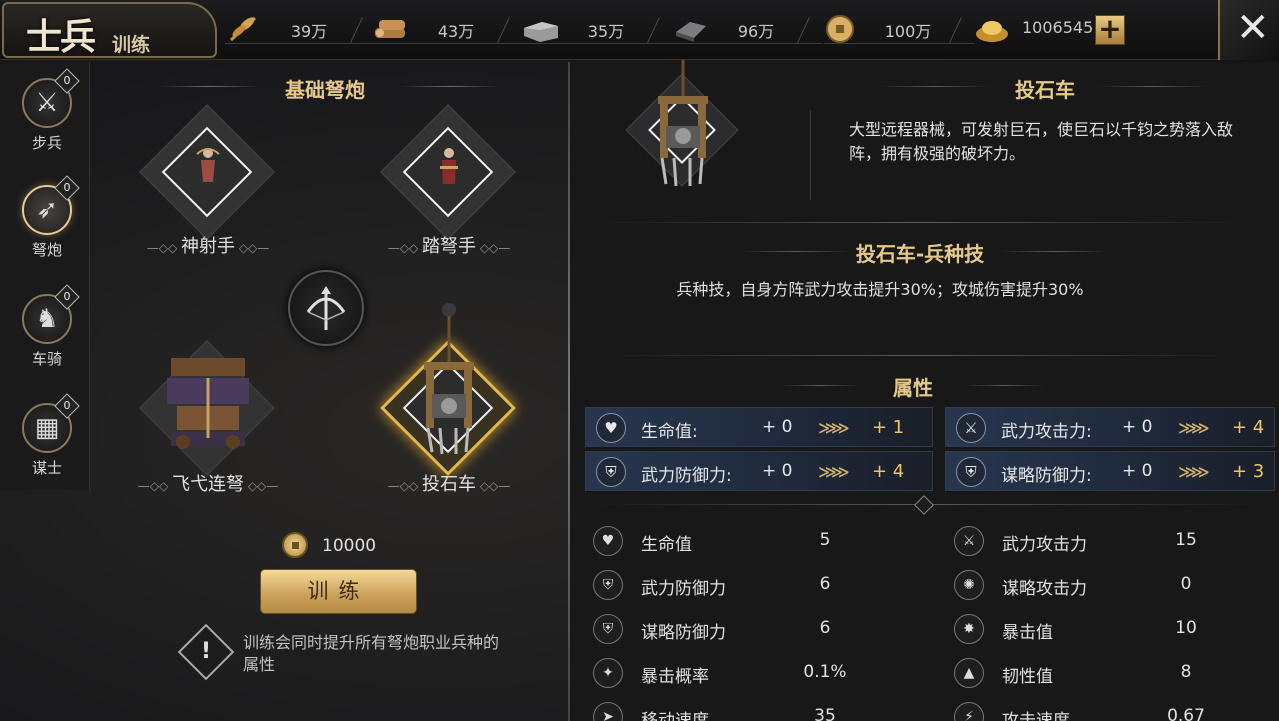 Image resolution: width=1279 pixels, height=721 pixels. I want to click on stat-name: 生命值, so click(666, 545).